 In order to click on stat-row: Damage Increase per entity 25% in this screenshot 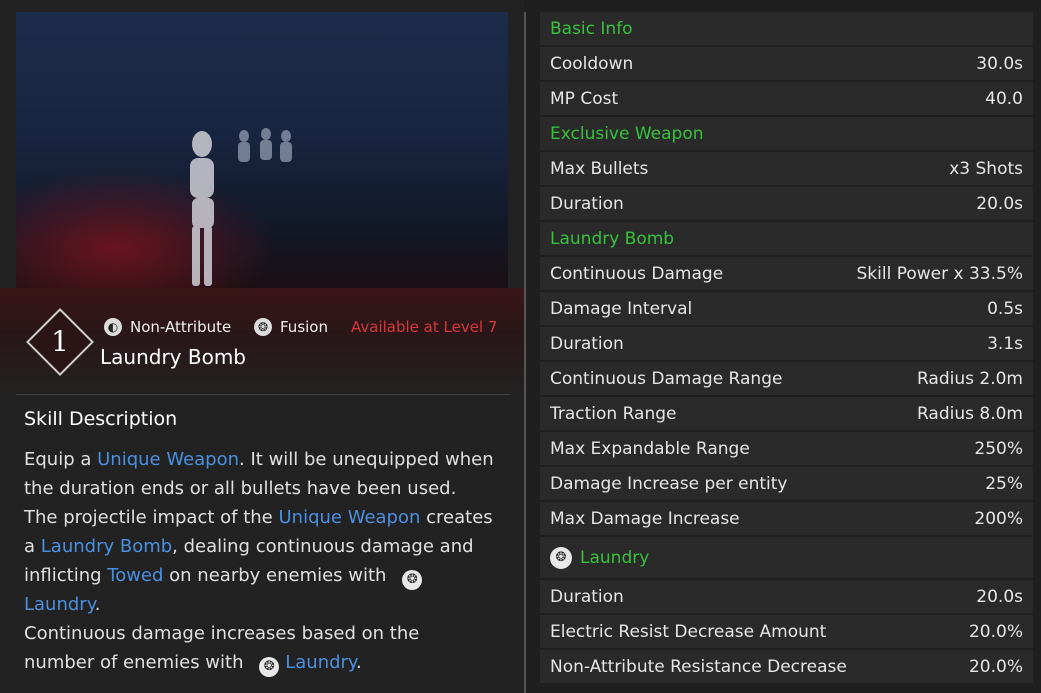, I will do `click(786, 483)`.